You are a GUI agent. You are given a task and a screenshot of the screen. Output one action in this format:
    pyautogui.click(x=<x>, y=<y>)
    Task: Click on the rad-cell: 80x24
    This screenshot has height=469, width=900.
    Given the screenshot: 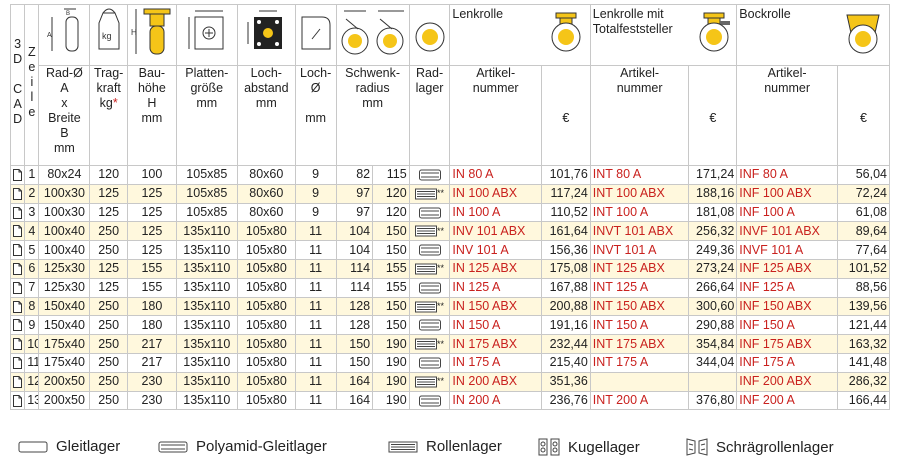 What is the action you would take?
    pyautogui.click(x=64, y=175)
    